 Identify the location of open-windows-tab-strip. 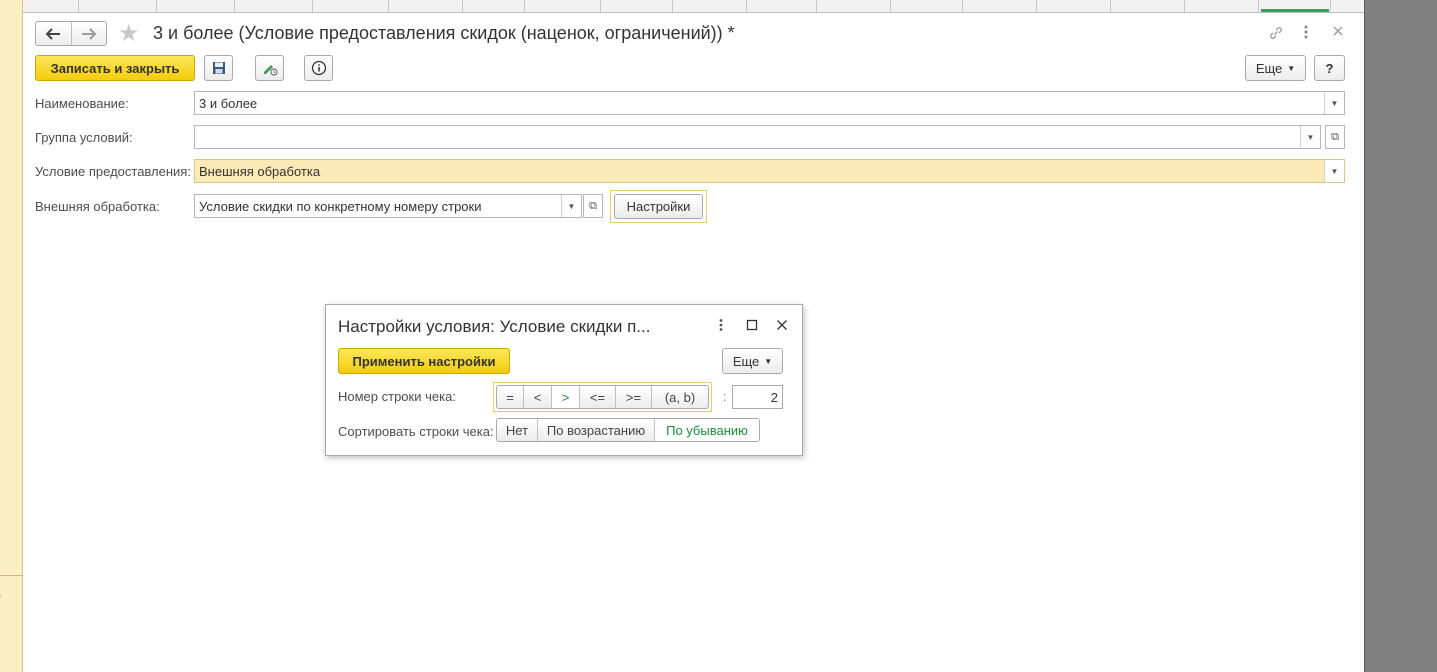
(693, 6).